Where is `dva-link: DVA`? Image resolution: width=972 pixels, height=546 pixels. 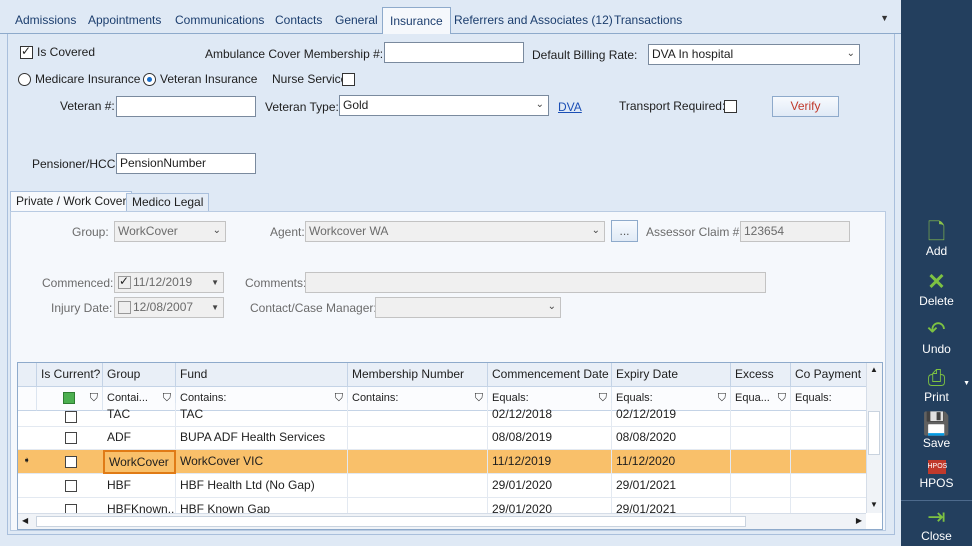 dva-link: DVA is located at coordinates (570, 107).